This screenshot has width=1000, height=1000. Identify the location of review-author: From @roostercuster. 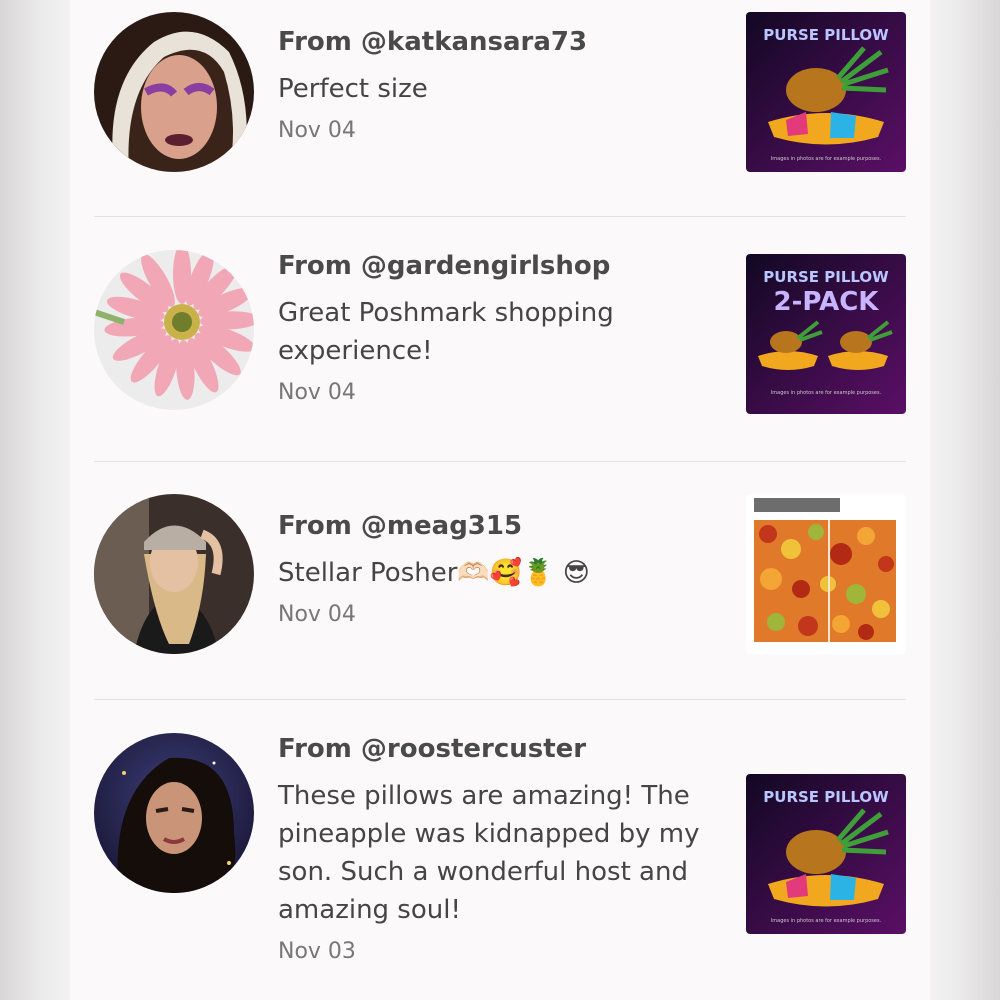
(493, 749).